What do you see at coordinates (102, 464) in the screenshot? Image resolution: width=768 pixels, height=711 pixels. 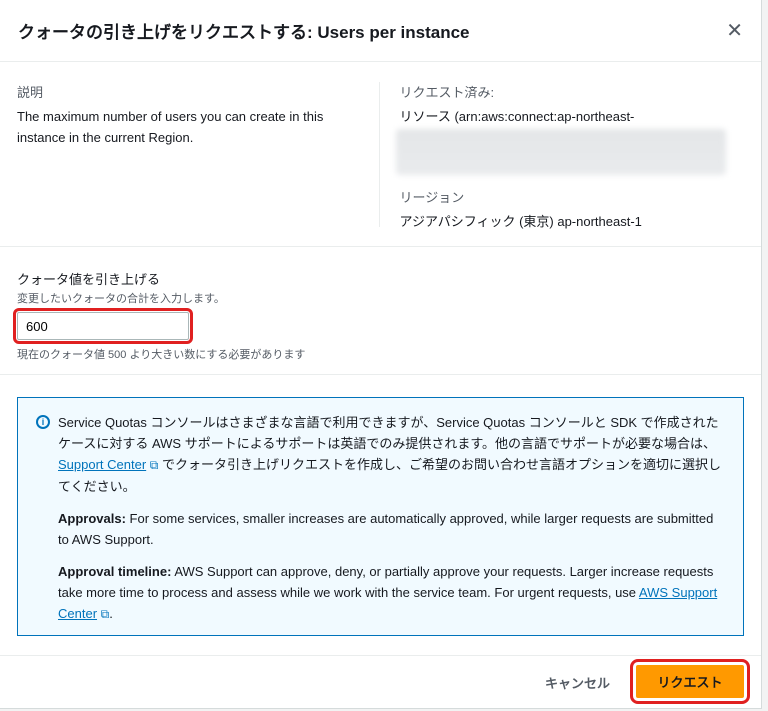 I see `support-center-link: Support Center` at bounding box center [102, 464].